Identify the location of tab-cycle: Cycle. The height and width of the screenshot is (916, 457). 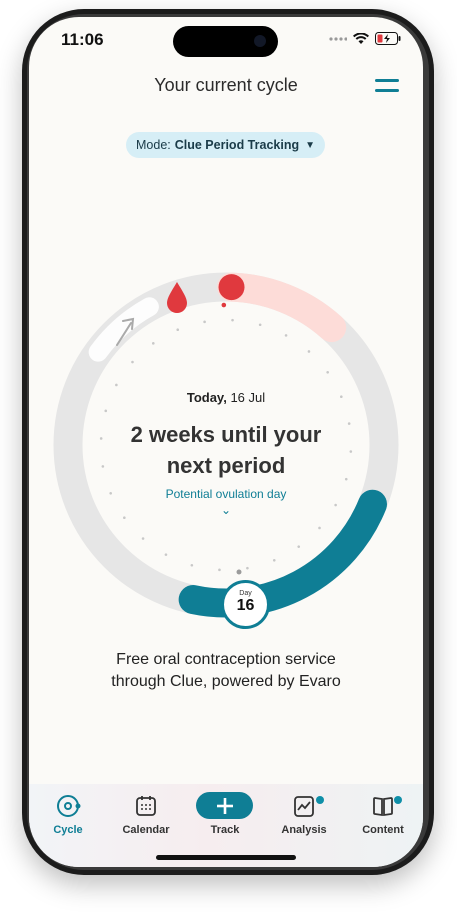
(68, 814).